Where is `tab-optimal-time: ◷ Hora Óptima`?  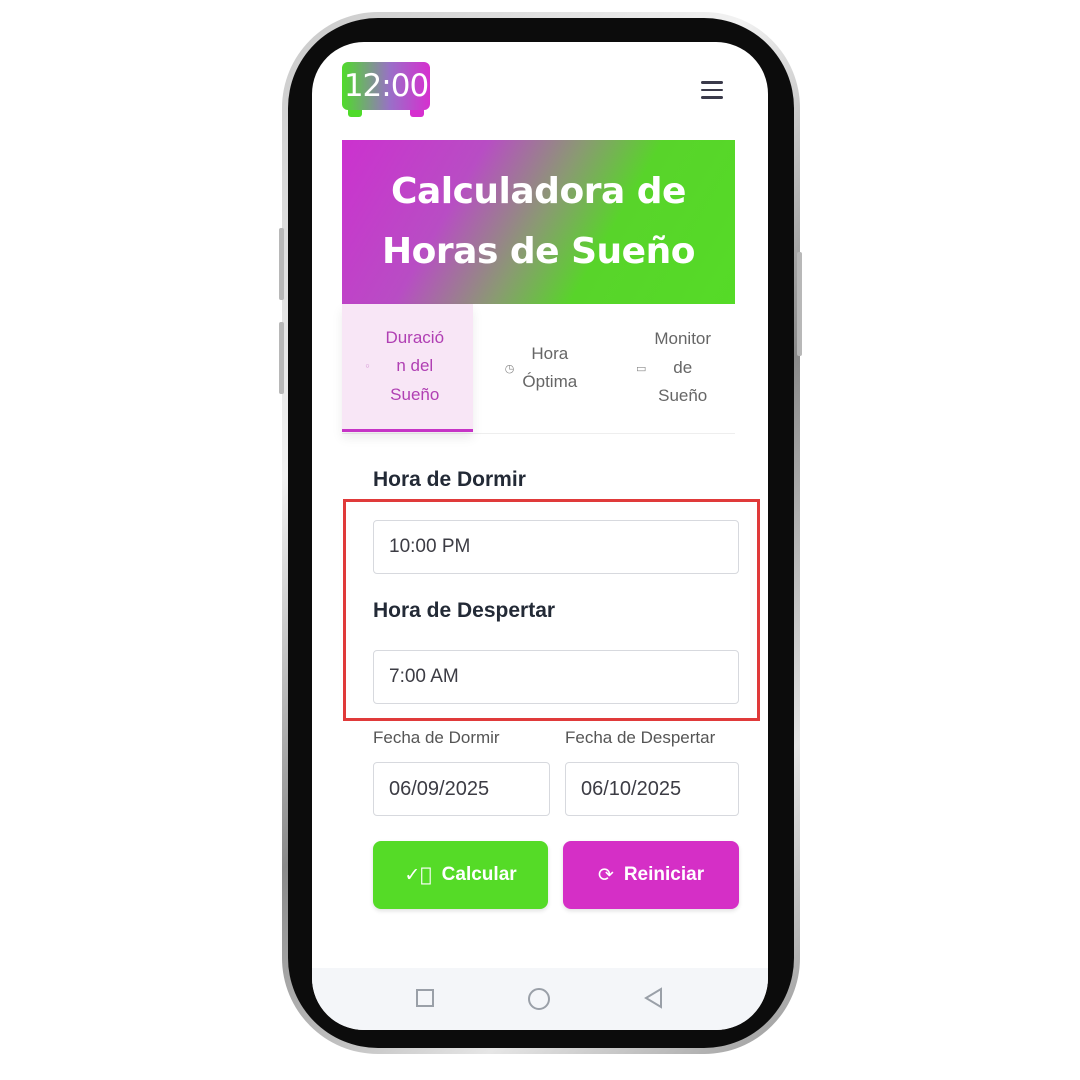 tab-optimal-time: ◷ Hora Óptima is located at coordinates (541, 368).